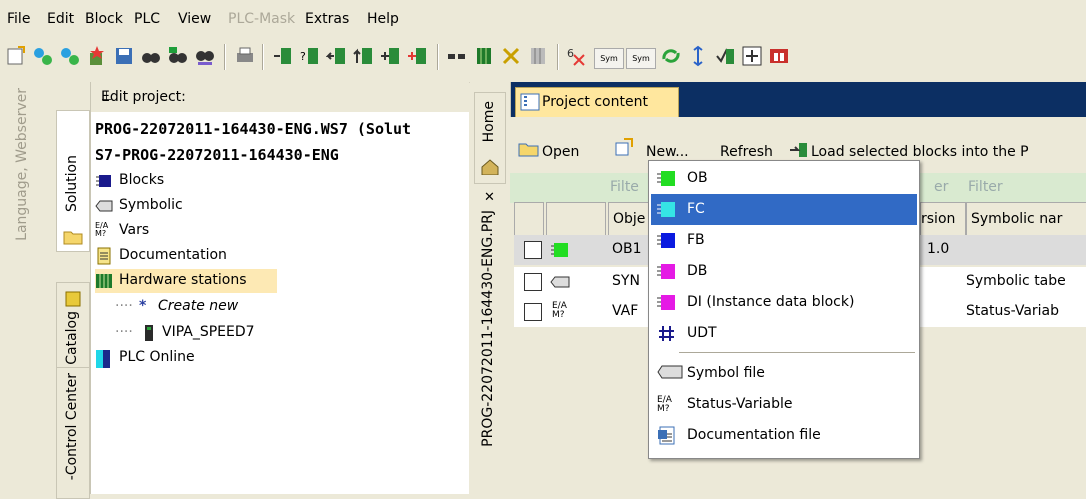 This screenshot has height=499, width=1086. I want to click on column-header-check, so click(529, 219).